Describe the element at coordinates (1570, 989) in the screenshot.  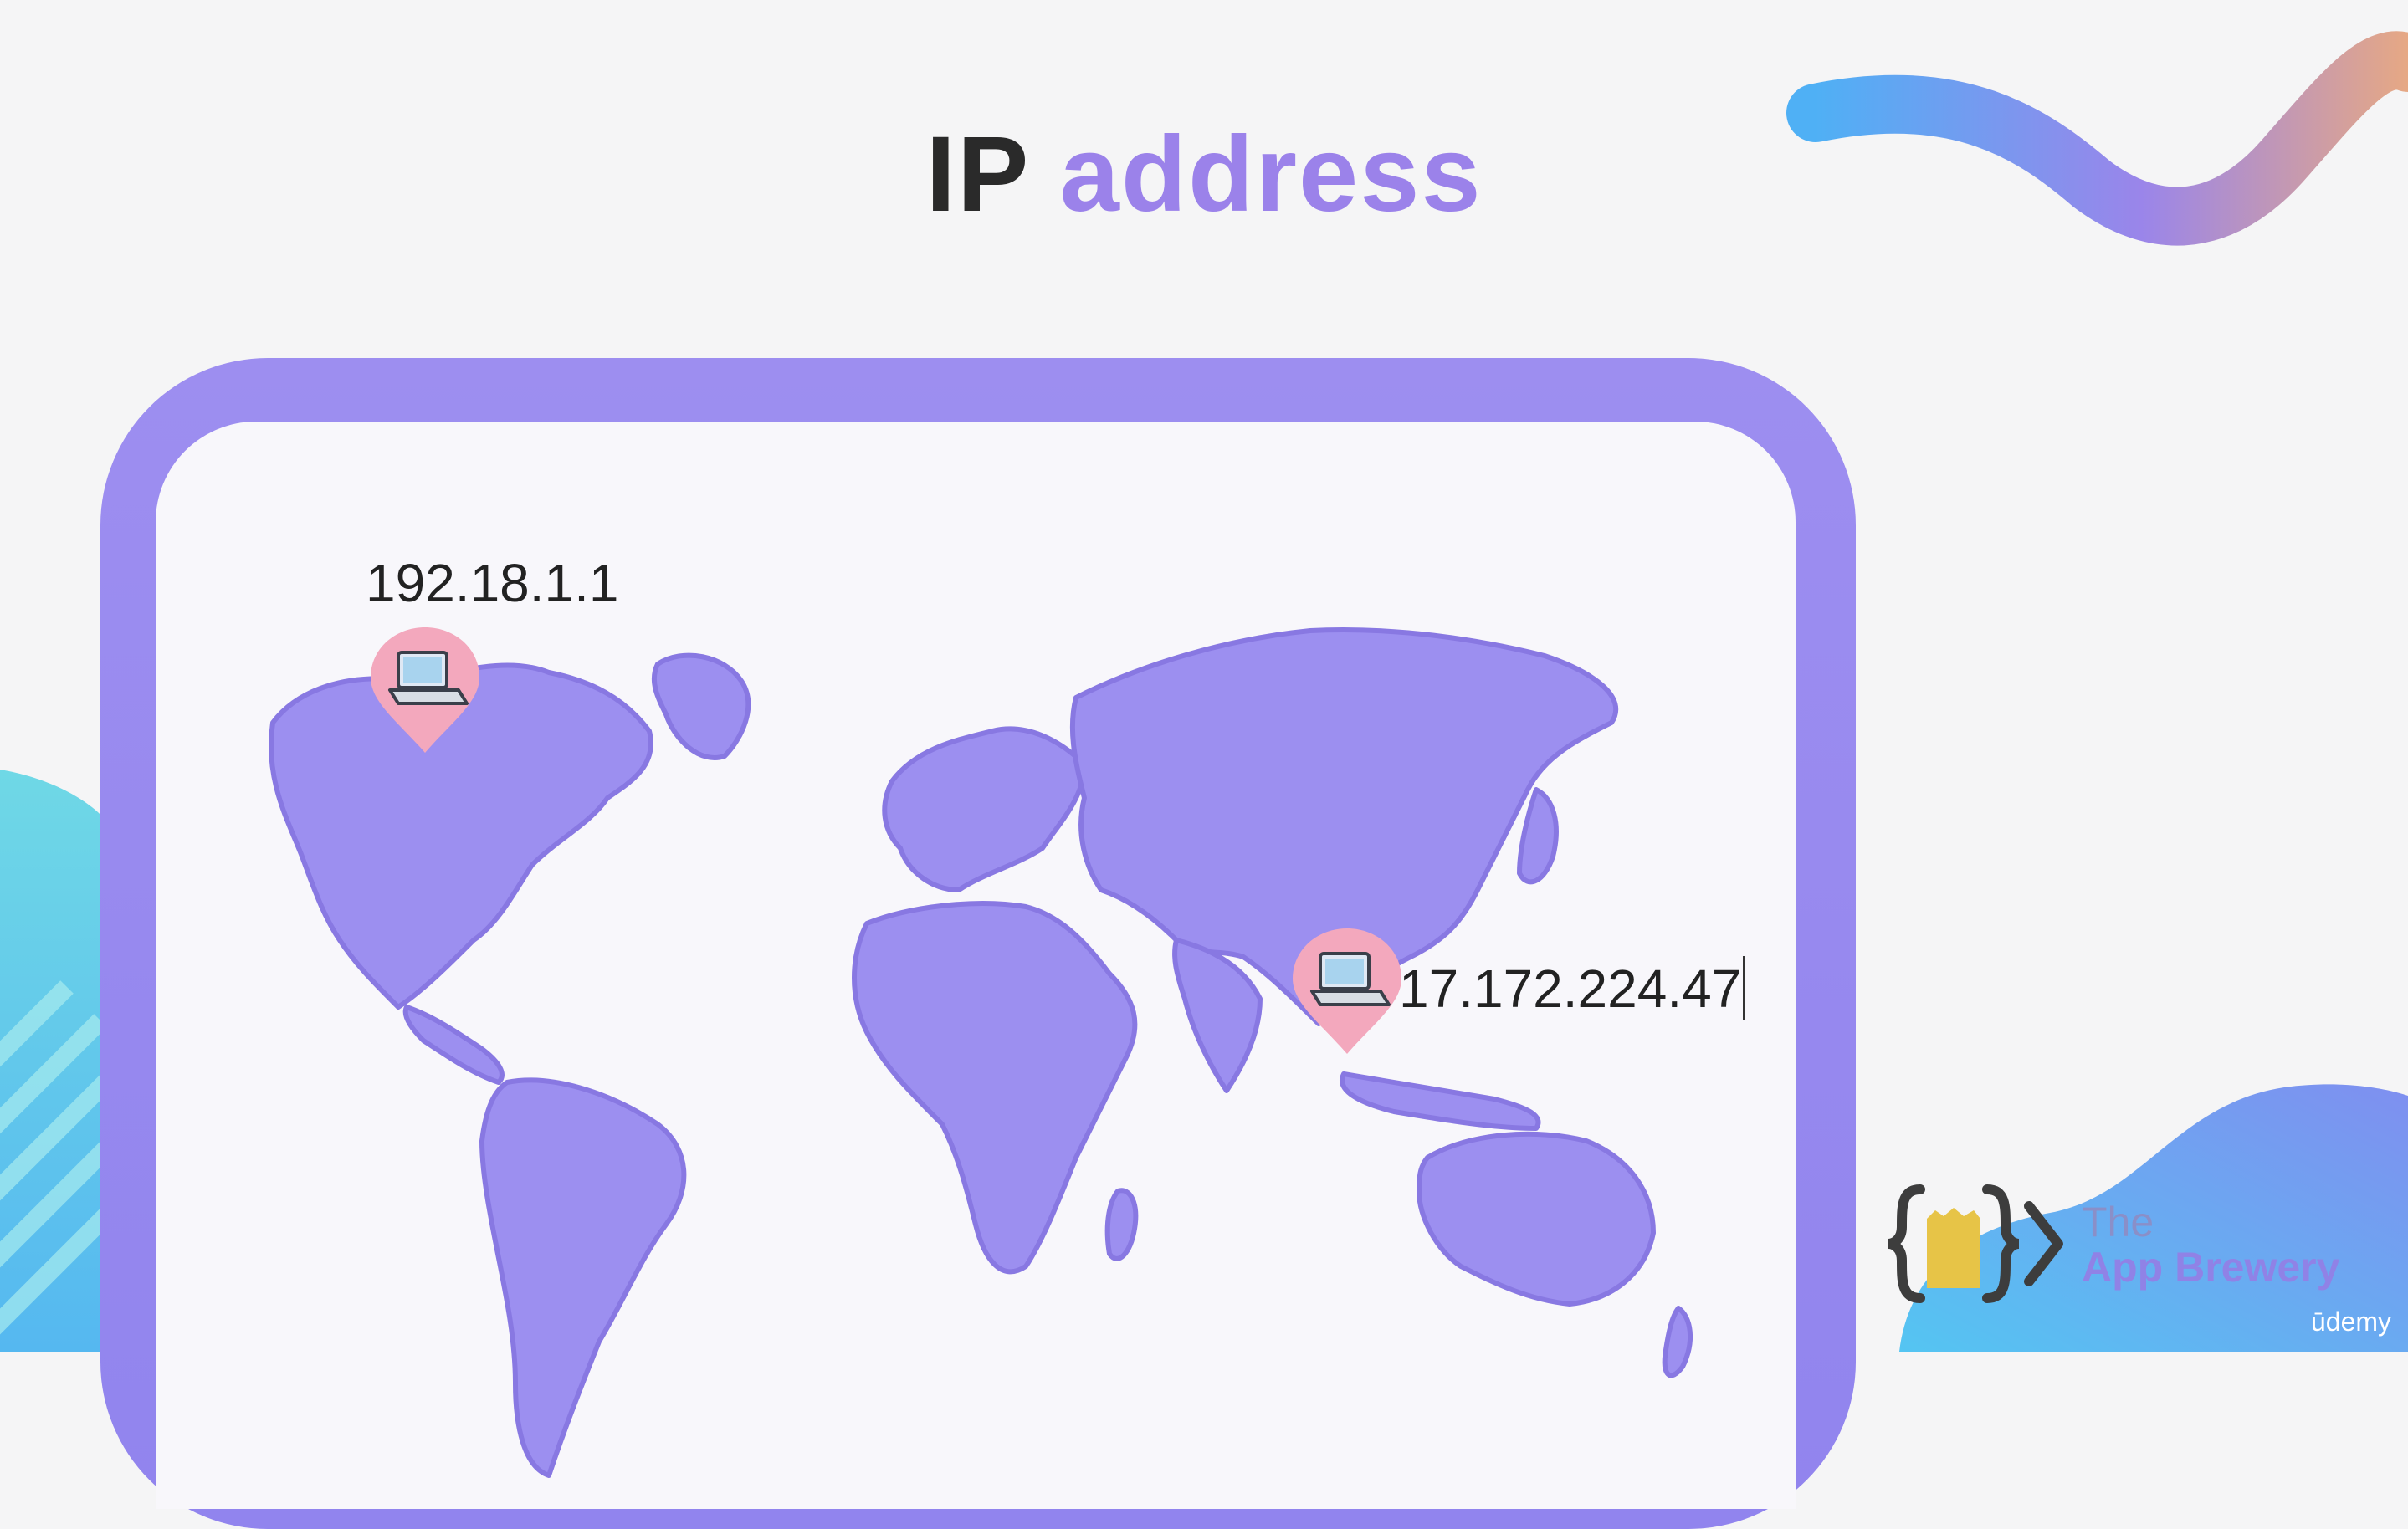
I see `ip-label-southeast-asia: 17.172.224.47` at that location.